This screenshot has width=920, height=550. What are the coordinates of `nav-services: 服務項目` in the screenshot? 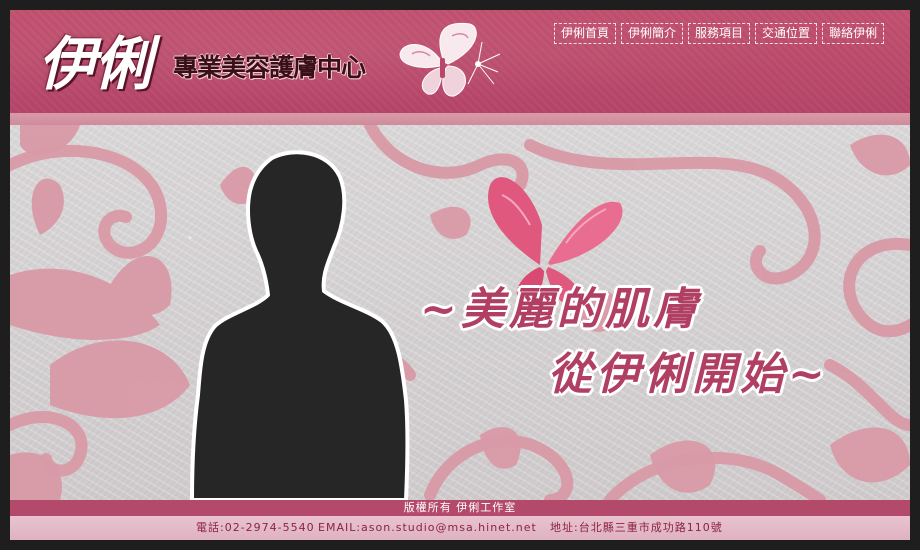 It's located at (719, 33).